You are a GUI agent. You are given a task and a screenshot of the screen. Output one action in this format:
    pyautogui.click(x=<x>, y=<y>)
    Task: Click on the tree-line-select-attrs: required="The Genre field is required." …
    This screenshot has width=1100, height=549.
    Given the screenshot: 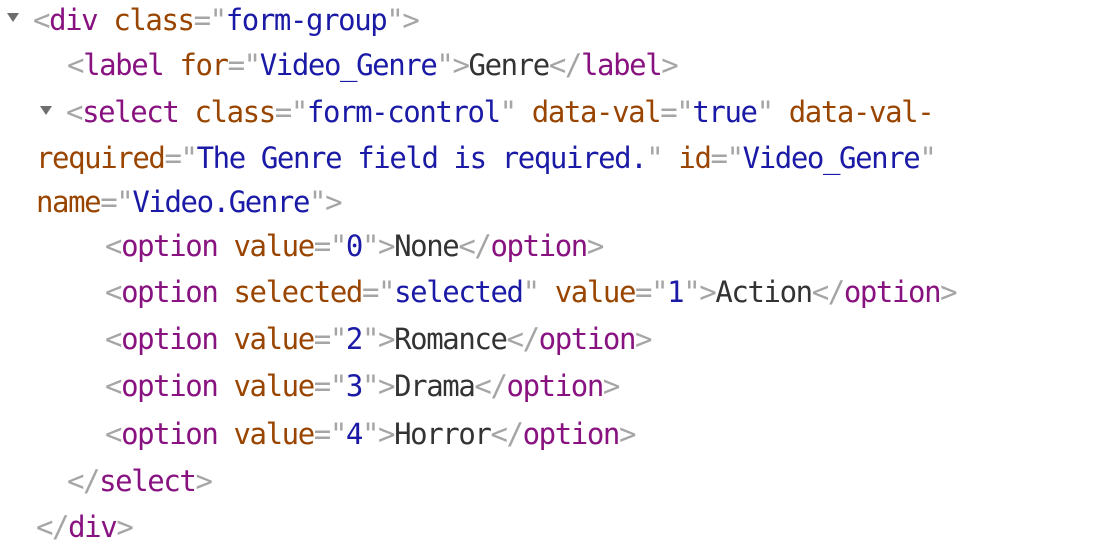 What is the action you would take?
    pyautogui.click(x=486, y=158)
    